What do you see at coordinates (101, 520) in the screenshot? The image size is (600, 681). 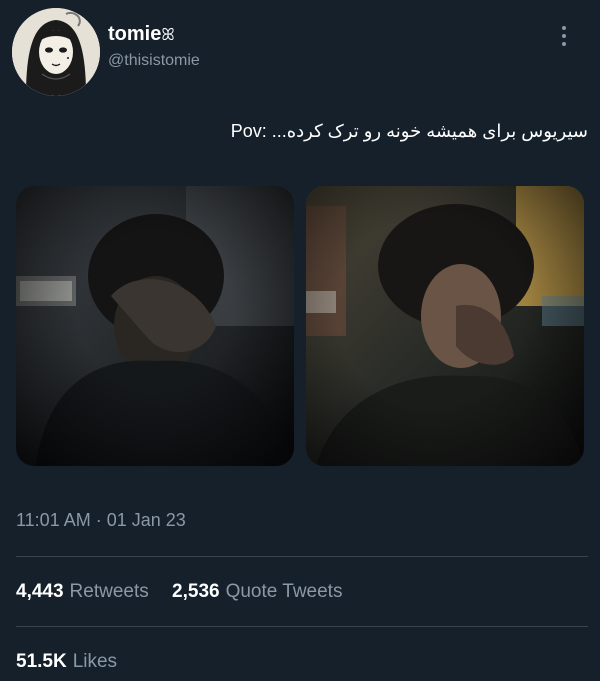 I see `tweet-timestamp: 11:01 AM · 01 Jan 23` at bounding box center [101, 520].